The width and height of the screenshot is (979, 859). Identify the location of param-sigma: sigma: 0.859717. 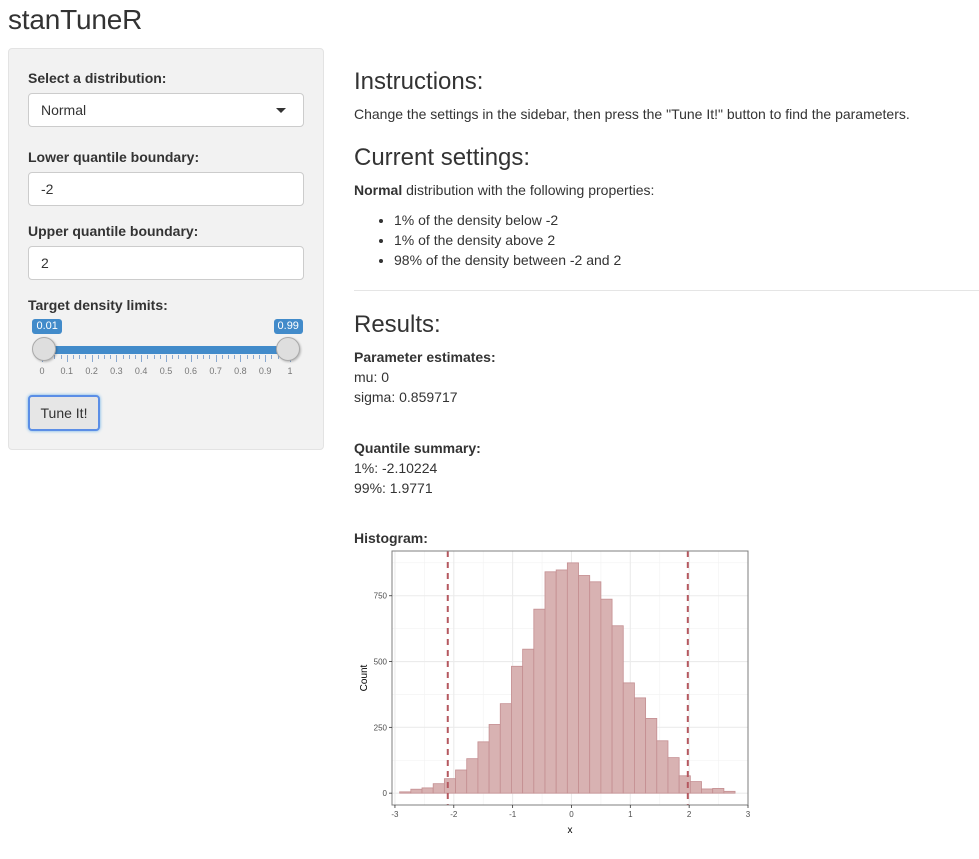
(406, 397).